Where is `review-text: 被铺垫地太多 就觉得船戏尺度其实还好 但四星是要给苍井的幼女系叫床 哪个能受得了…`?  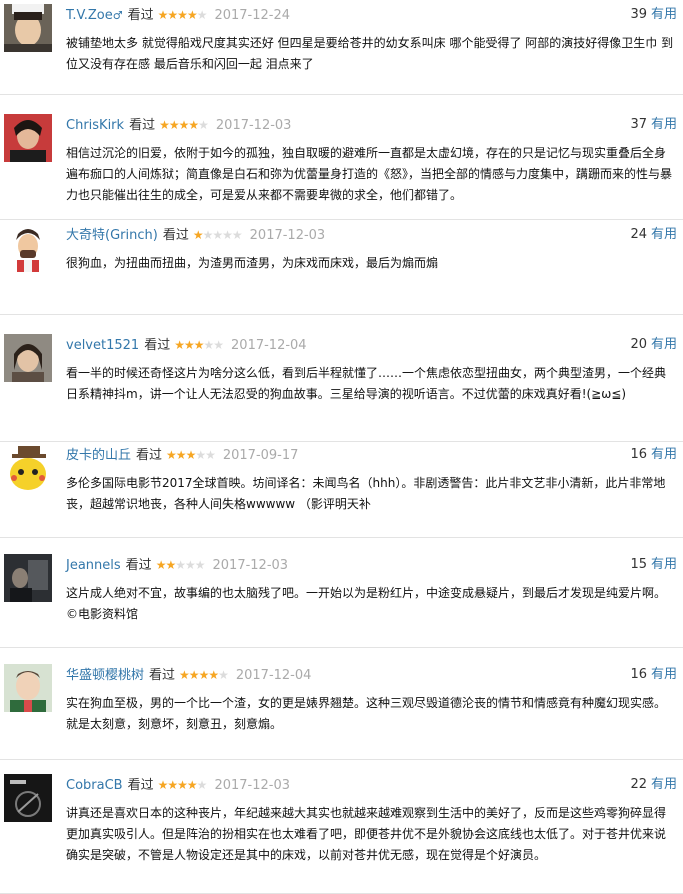 review-text: 被铺垫地太多 就觉得船戏尺度其实还好 但四星是要给苍井的幼女系叫床 哪个能受得了… is located at coordinates (370, 53).